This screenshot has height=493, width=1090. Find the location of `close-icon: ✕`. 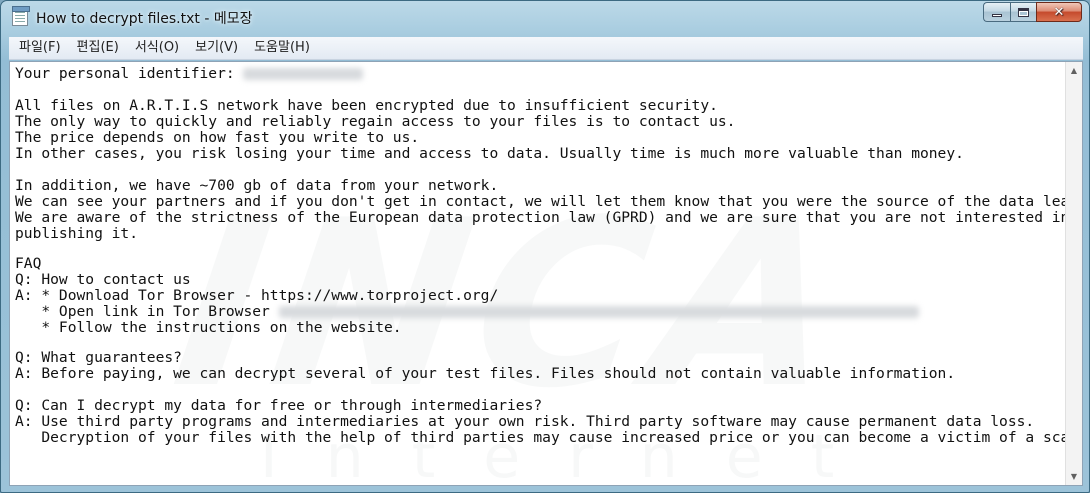

close-icon: ✕ is located at coordinates (1059, 12).